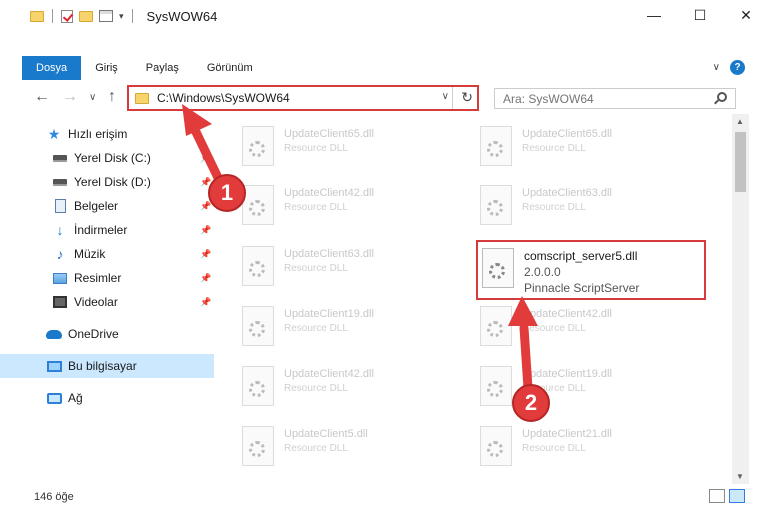  What do you see at coordinates (70, 97) in the screenshot?
I see `forward-button: →` at bounding box center [70, 97].